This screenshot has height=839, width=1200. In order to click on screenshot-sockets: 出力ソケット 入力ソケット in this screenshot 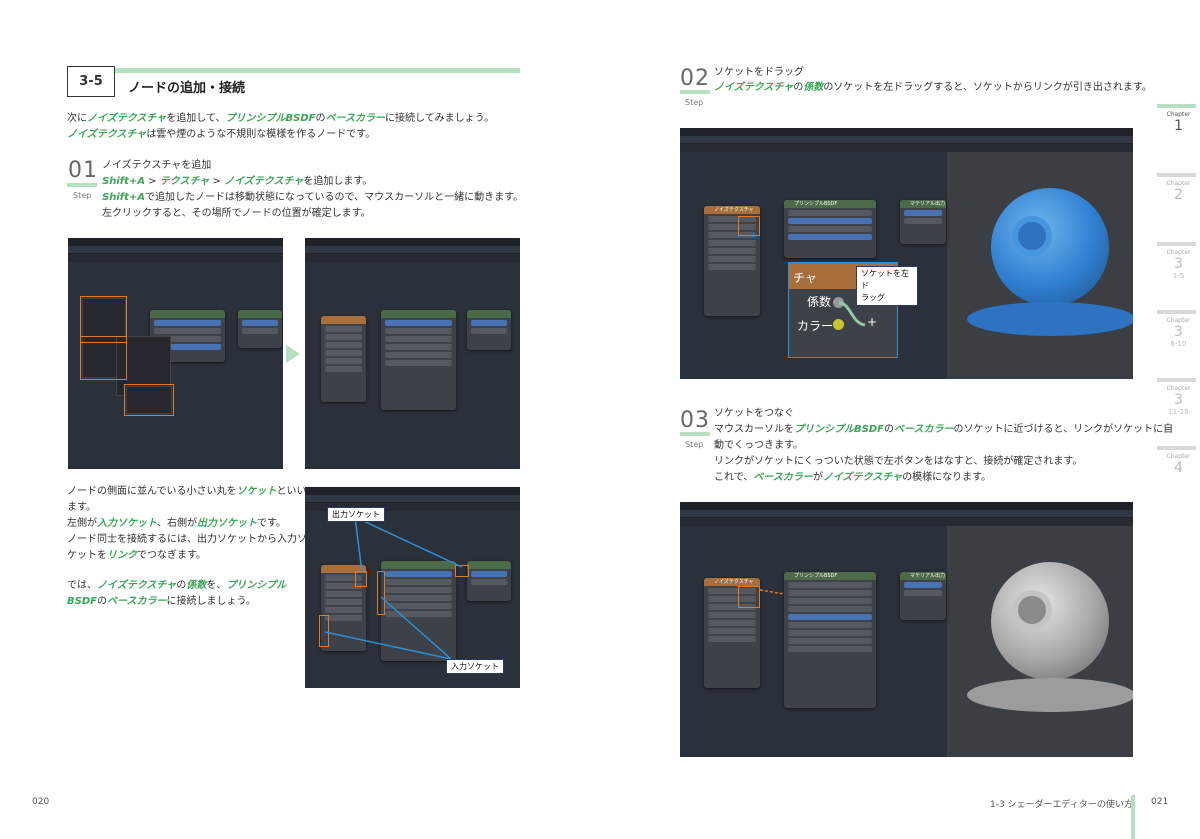, I will do `click(412, 587)`.